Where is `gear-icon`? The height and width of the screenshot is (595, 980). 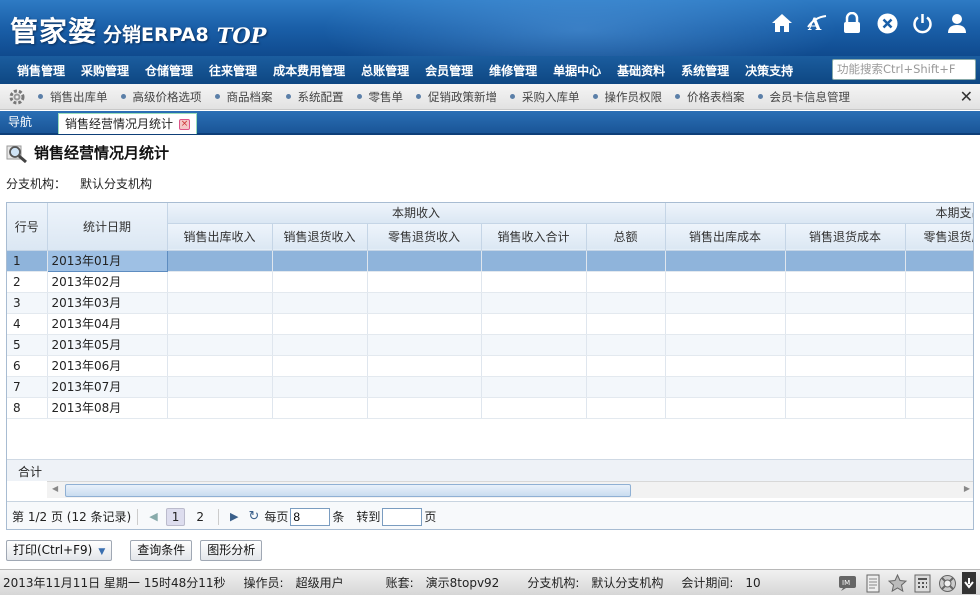
gear-icon is located at coordinates (17, 97).